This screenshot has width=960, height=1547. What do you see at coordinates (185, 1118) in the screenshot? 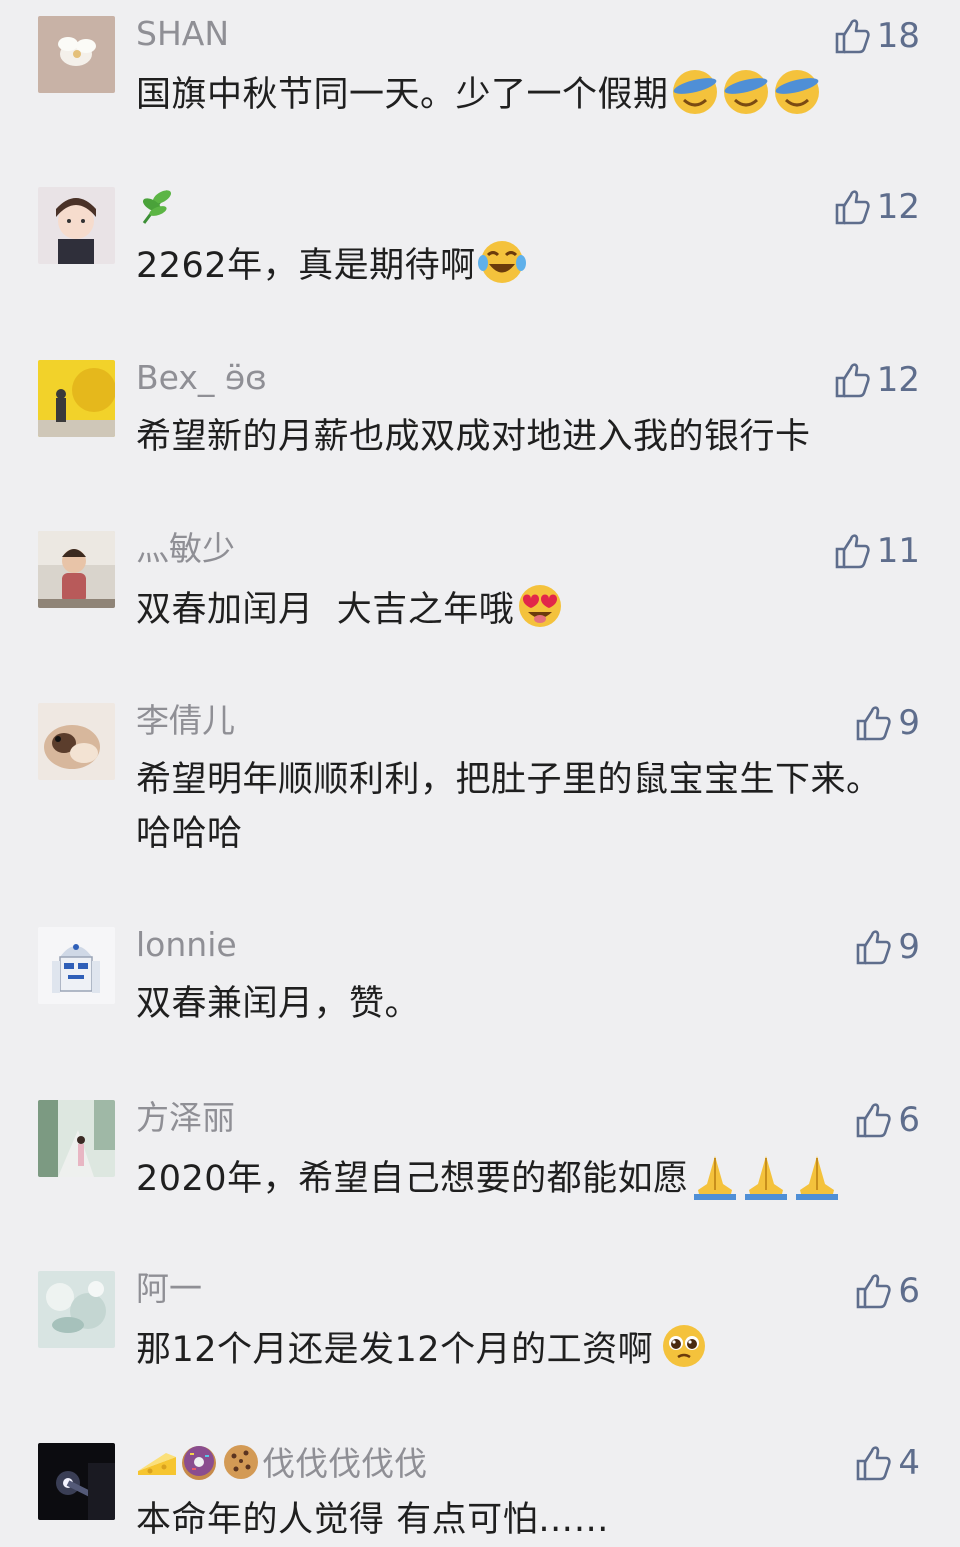
I see `username: 方泽丽` at bounding box center [185, 1118].